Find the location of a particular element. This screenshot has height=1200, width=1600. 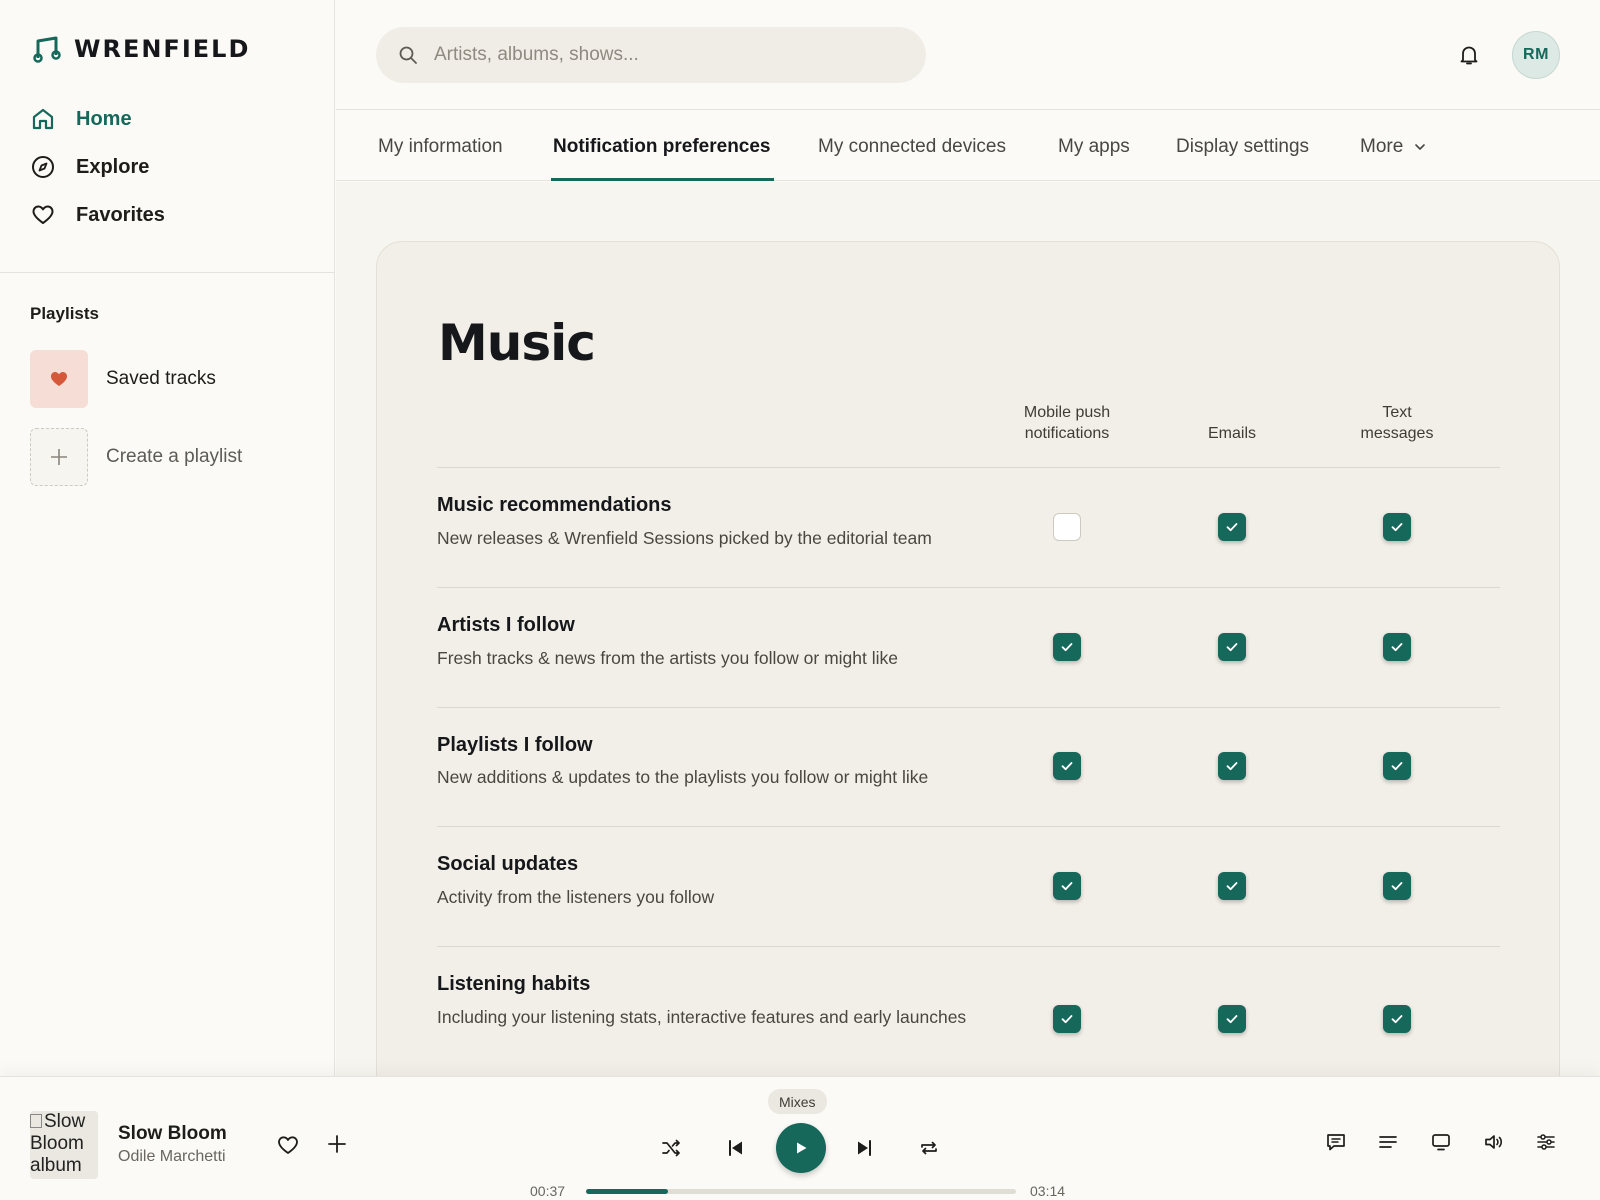

play-button is located at coordinates (801, 1148).